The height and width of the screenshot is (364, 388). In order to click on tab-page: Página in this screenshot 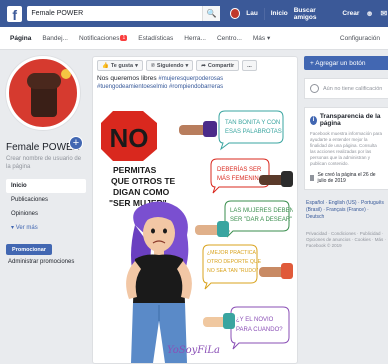, I will do `click(20, 38)`.